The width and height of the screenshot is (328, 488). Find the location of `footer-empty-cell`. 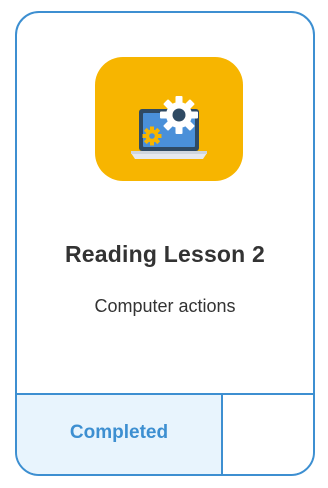

footer-empty-cell is located at coordinates (268, 434).